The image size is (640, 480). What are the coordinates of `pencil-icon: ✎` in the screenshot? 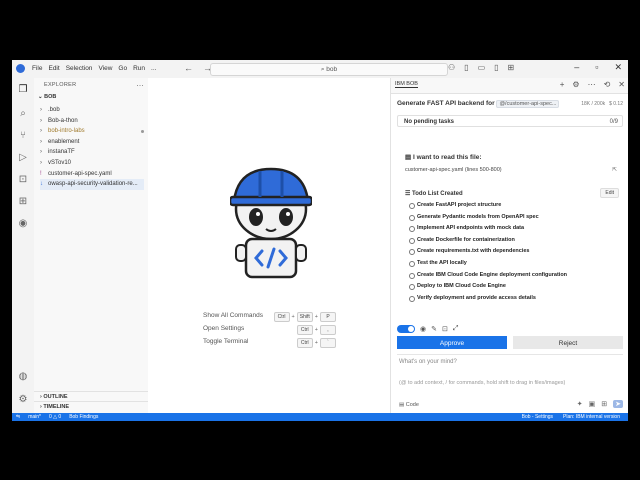 It's located at (434, 329).